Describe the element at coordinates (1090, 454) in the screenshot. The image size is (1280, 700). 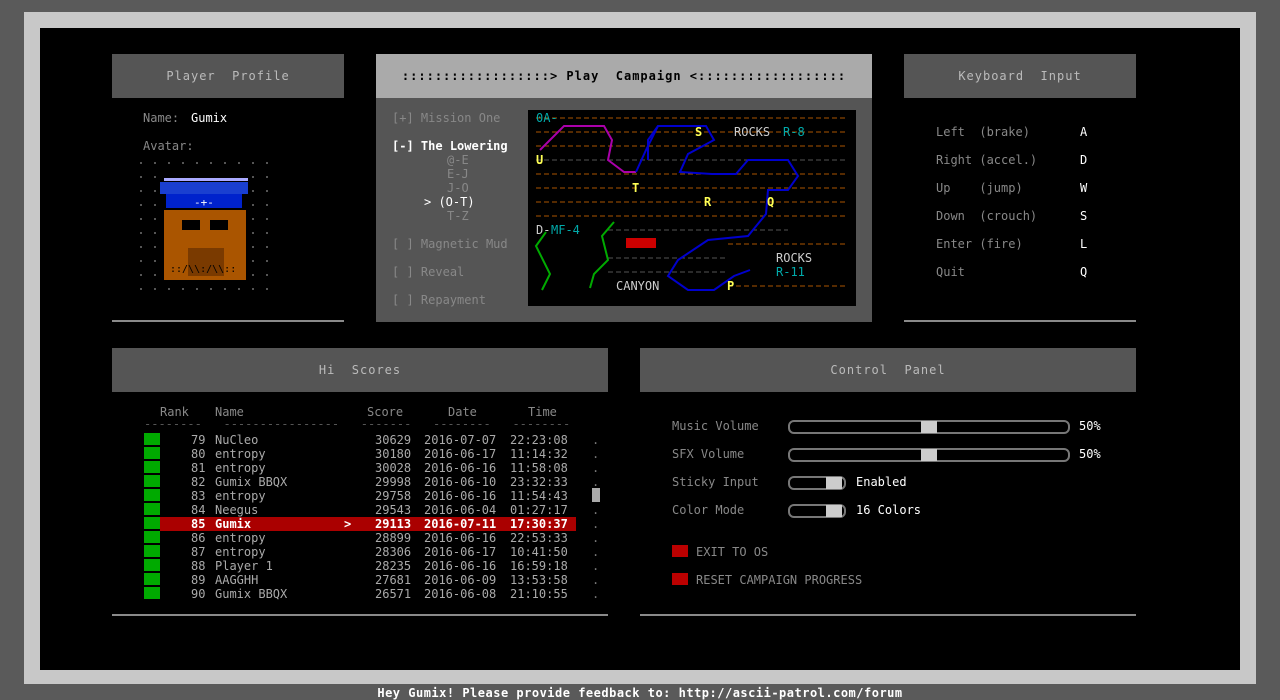
I see `sfx-volume-value: 50%` at that location.